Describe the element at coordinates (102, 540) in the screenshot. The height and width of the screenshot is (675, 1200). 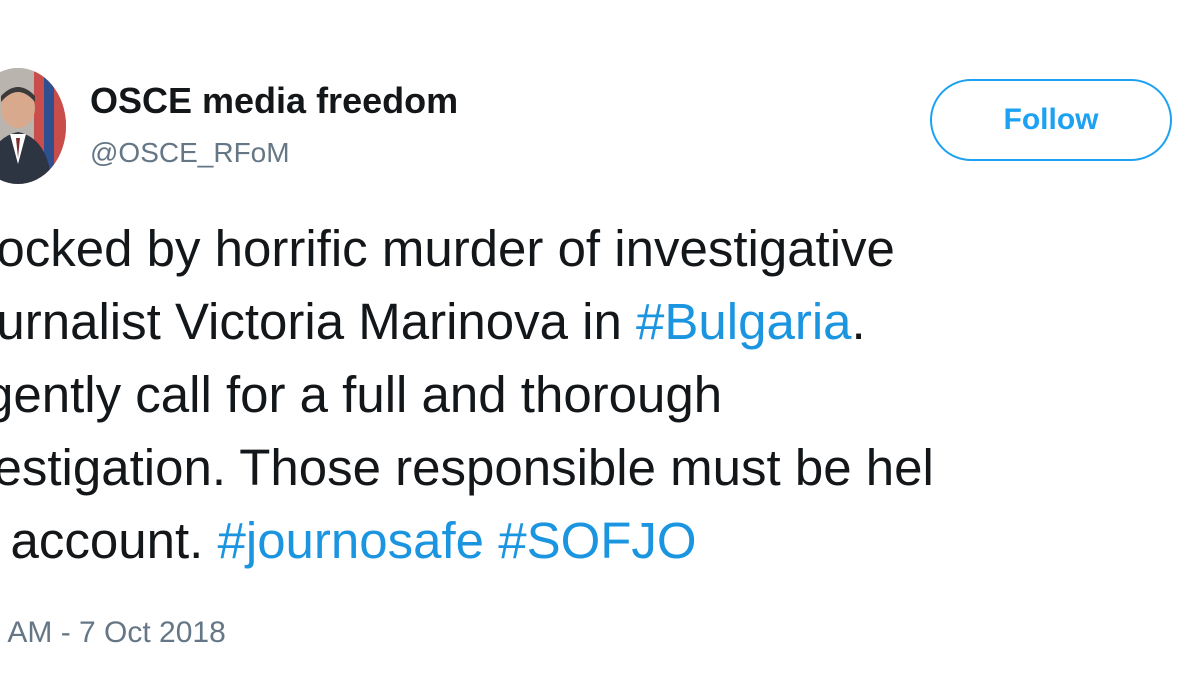
I see `tweet-text-segment: o account.` at that location.